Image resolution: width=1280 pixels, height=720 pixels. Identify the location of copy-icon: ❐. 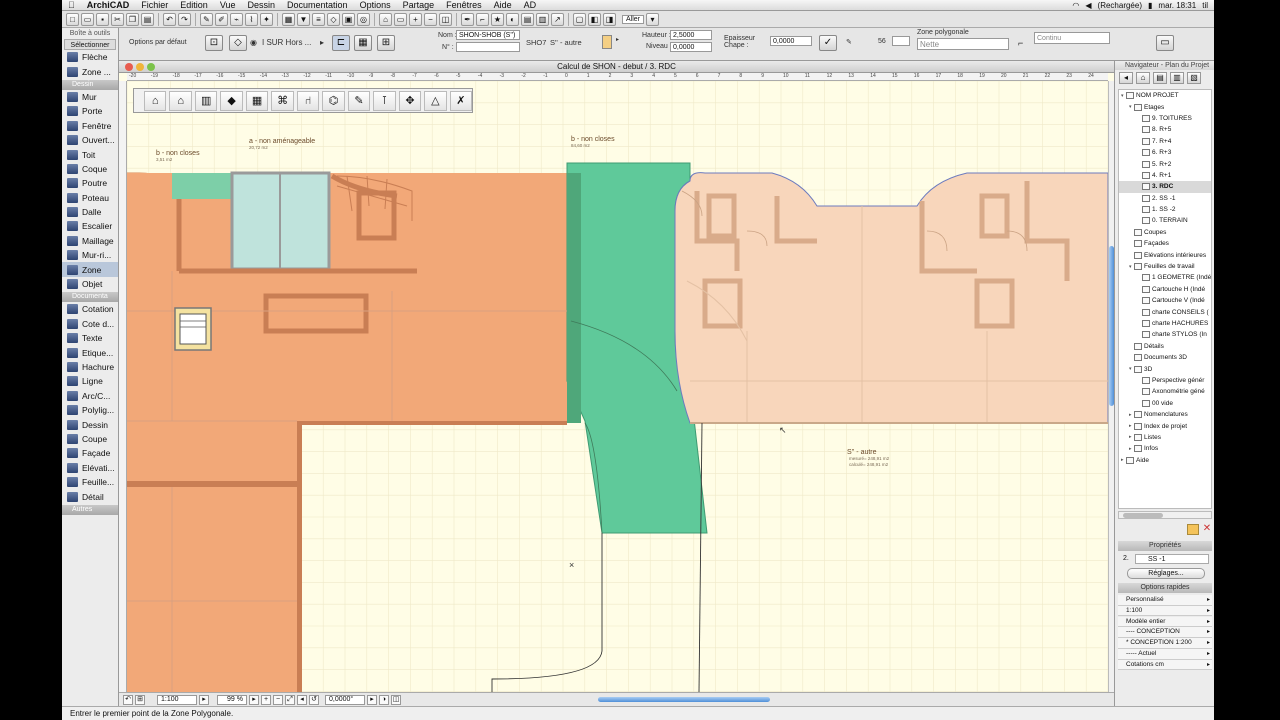
(132, 19).